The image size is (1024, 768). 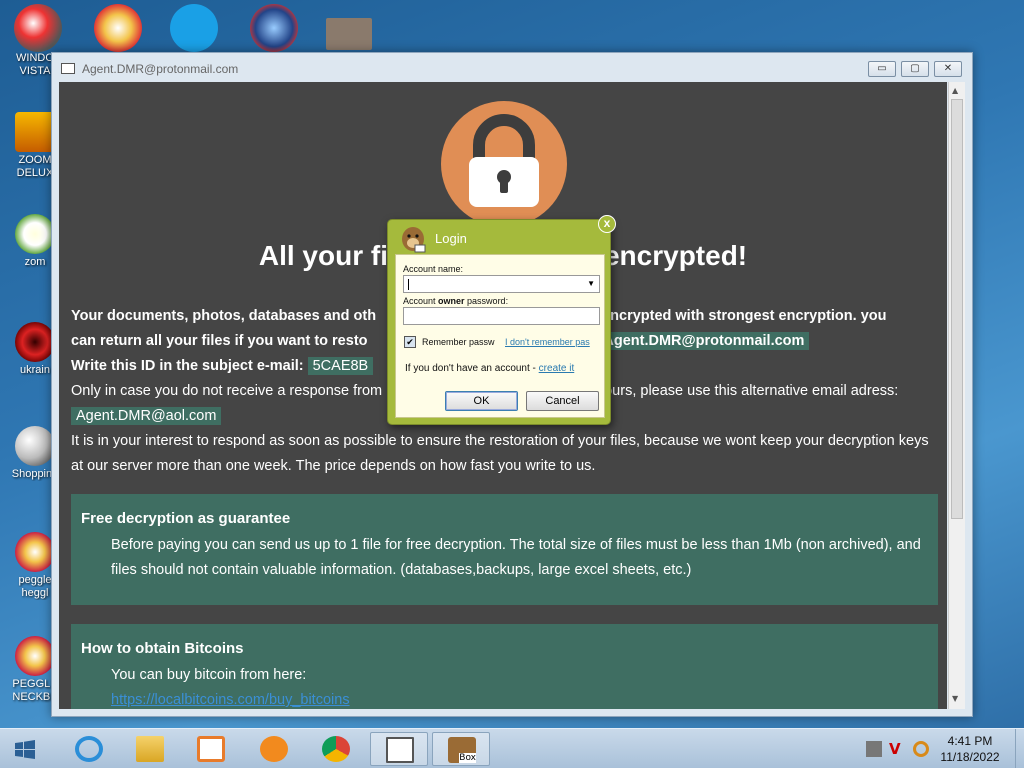 I want to click on flash-icon, so click(x=35, y=446).